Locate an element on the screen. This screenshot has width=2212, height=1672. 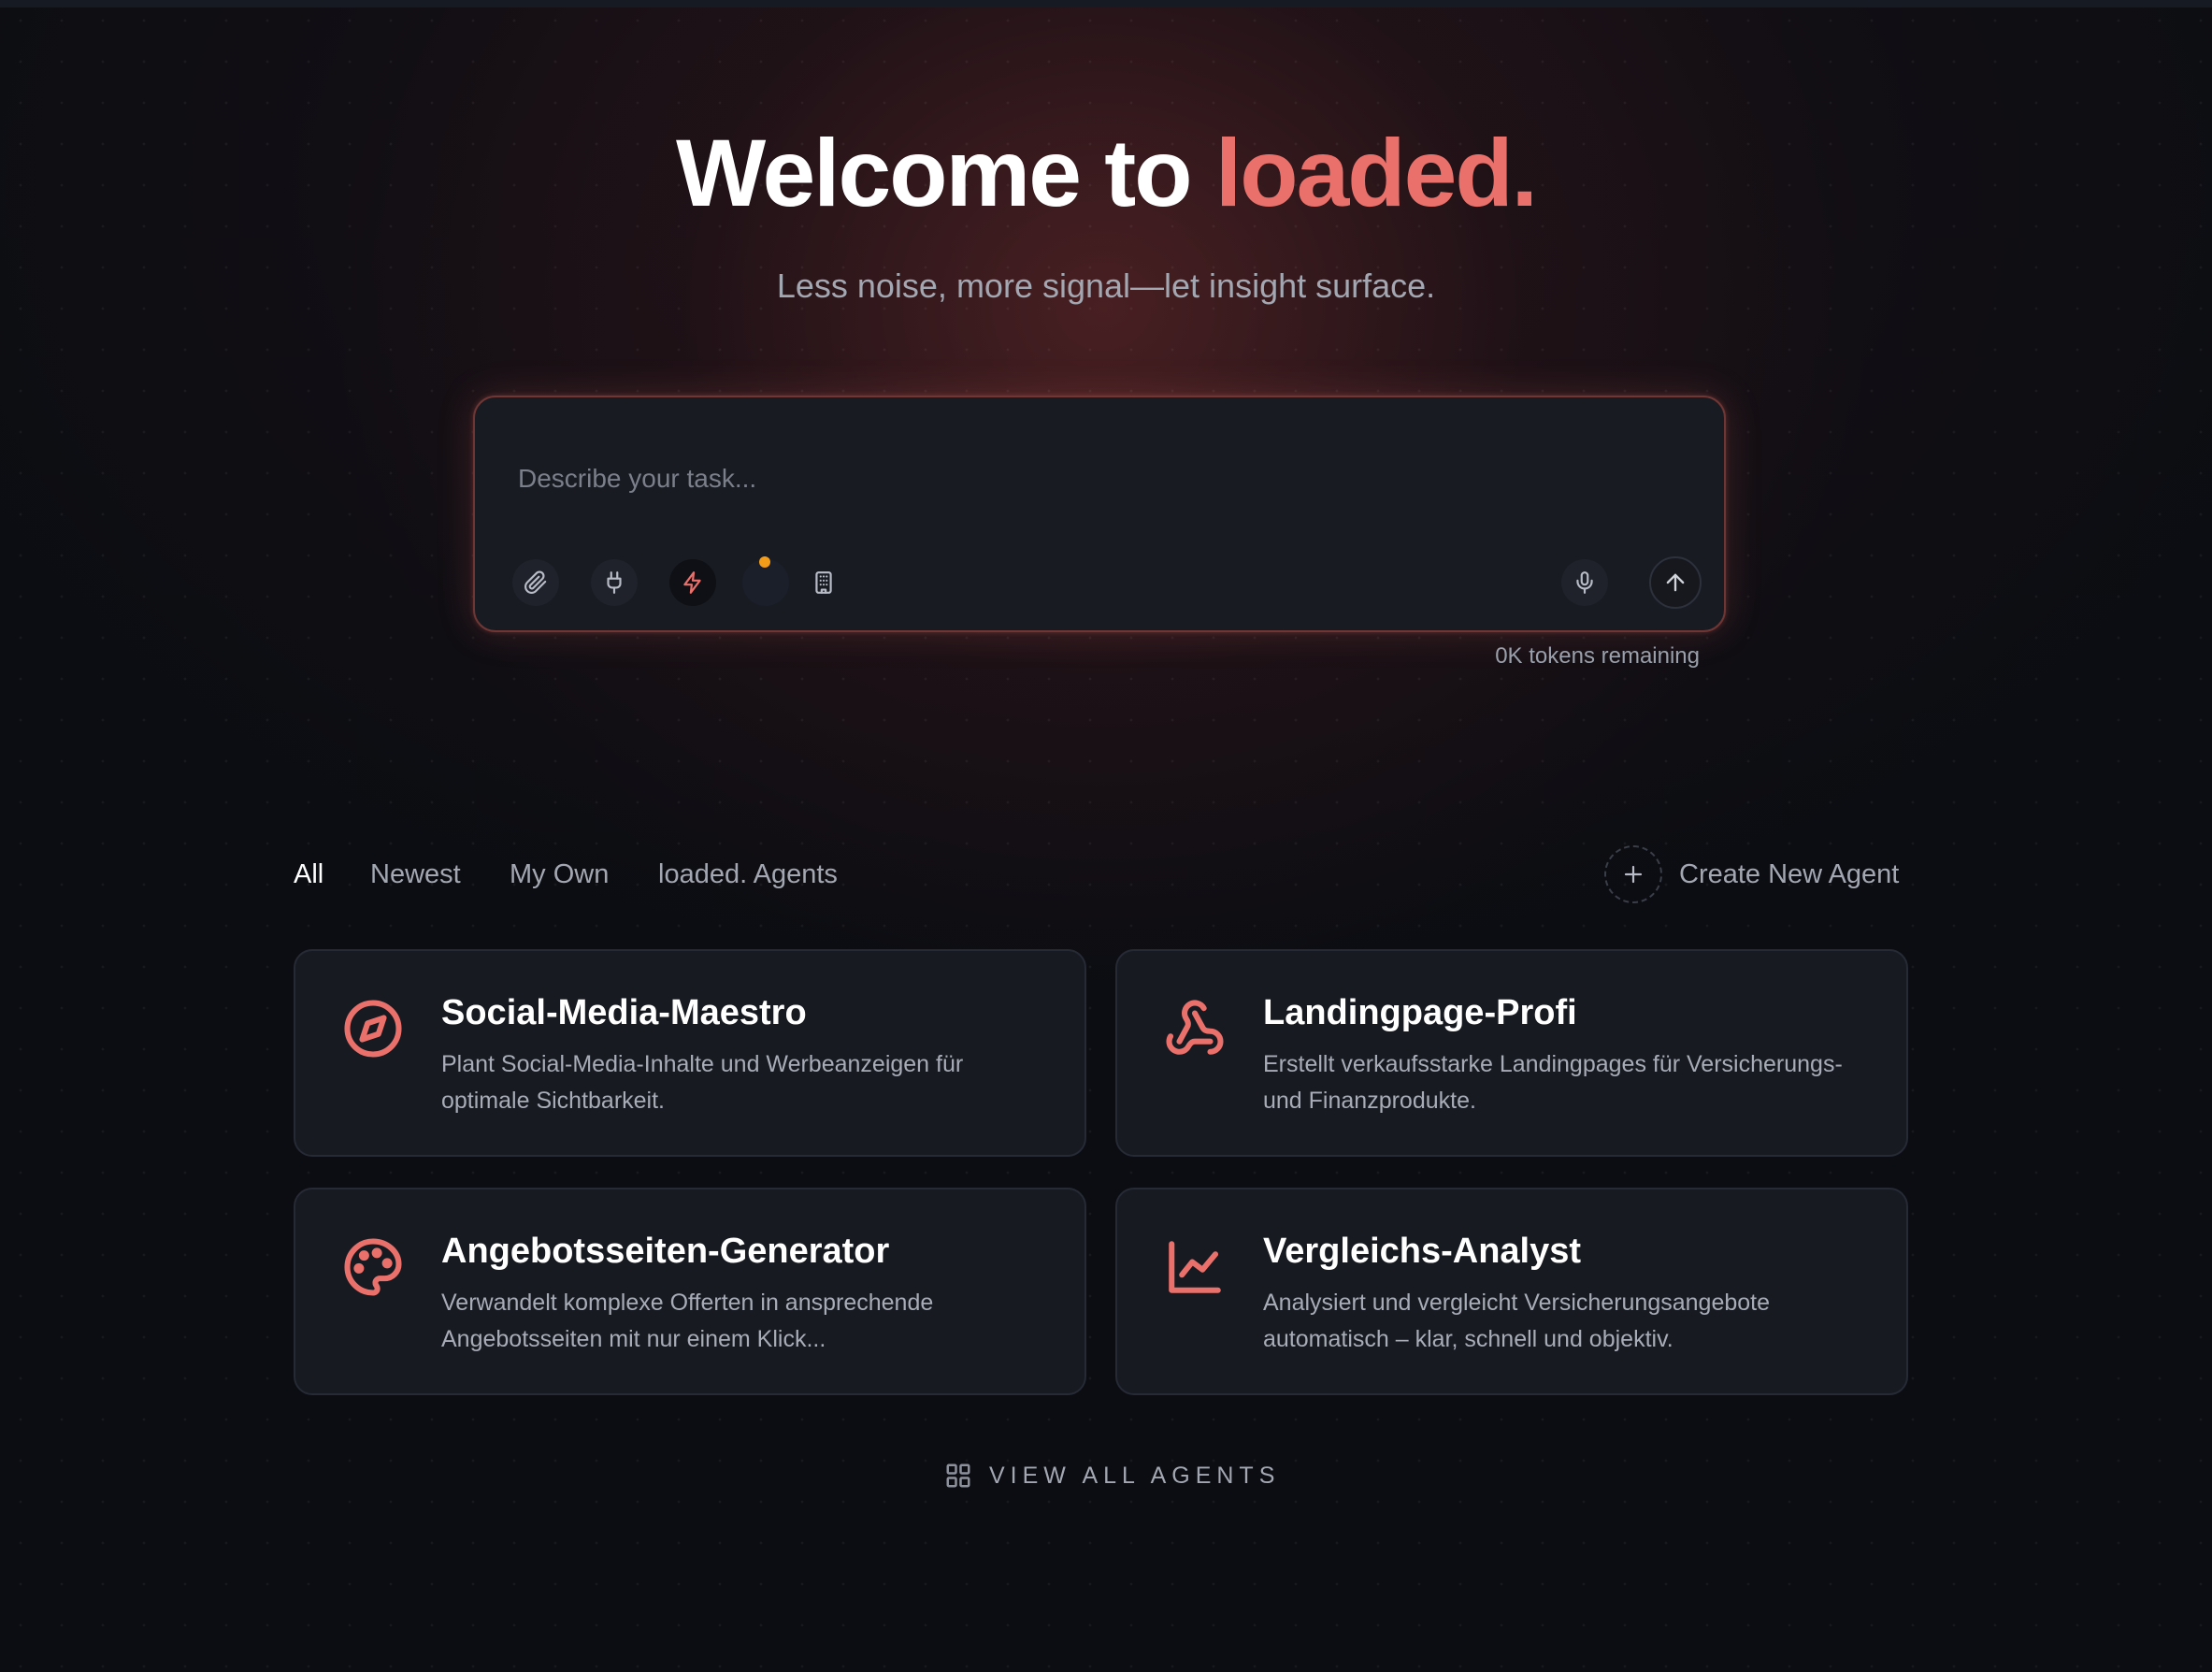
microphone-icon is located at coordinates (1584, 582).